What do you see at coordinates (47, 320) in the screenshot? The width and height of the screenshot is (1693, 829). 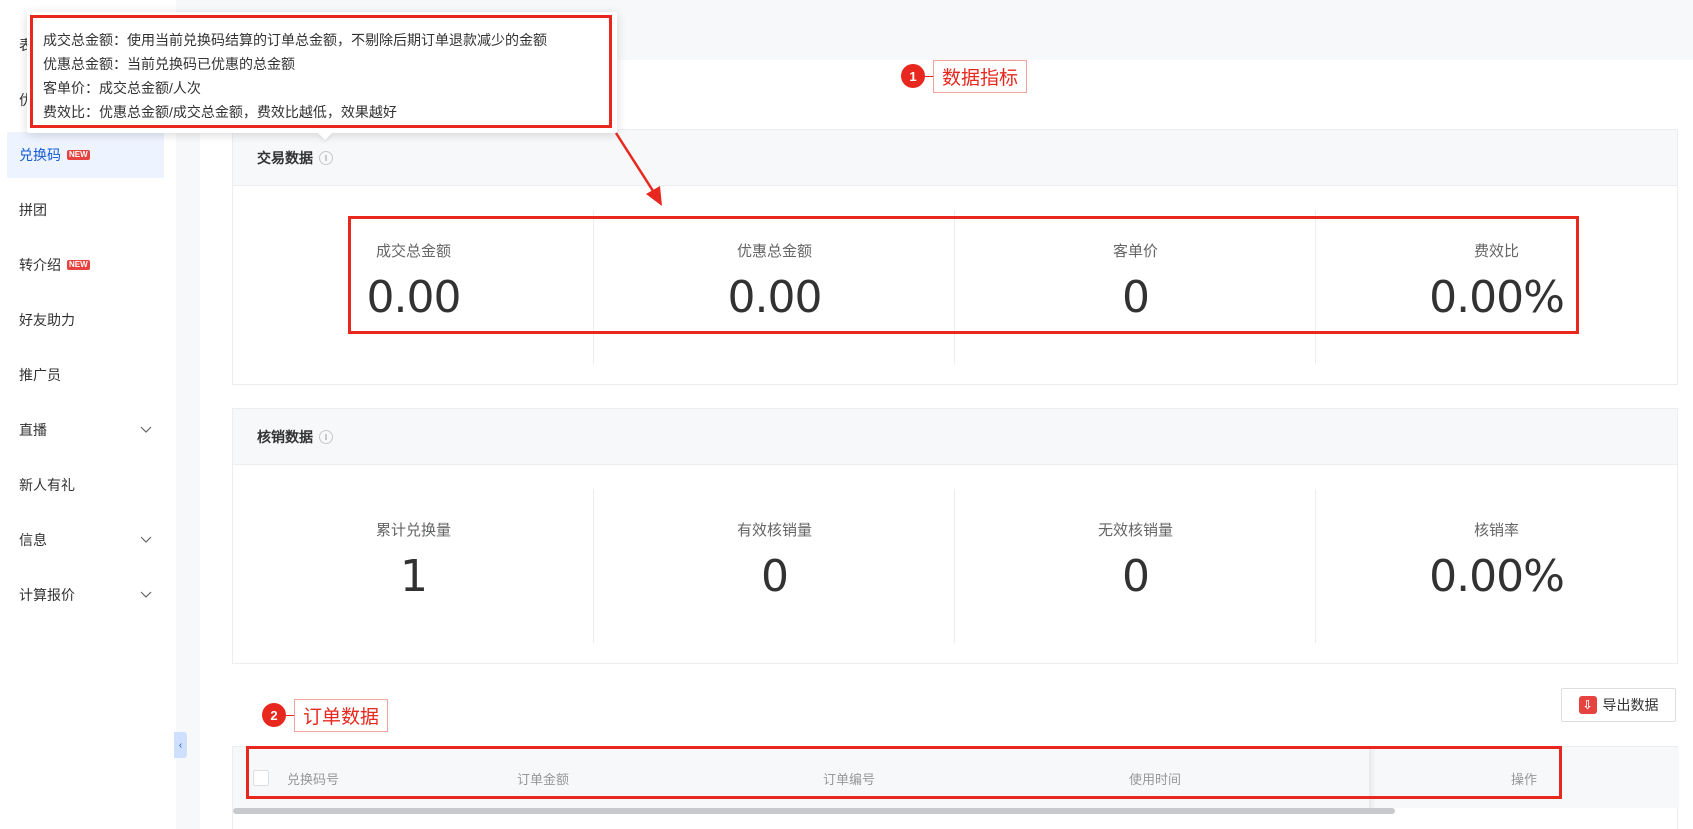 I see `sidebar-item-label: 好友助力` at bounding box center [47, 320].